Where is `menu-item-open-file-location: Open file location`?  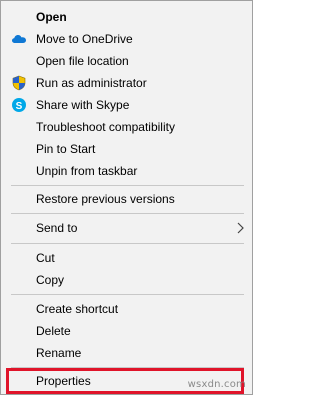
menu-item-open-file-location: Open file location is located at coordinates (127, 61).